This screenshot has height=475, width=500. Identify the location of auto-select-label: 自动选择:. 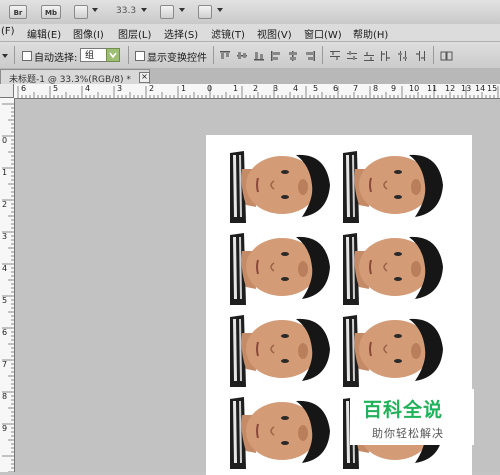
(56, 58).